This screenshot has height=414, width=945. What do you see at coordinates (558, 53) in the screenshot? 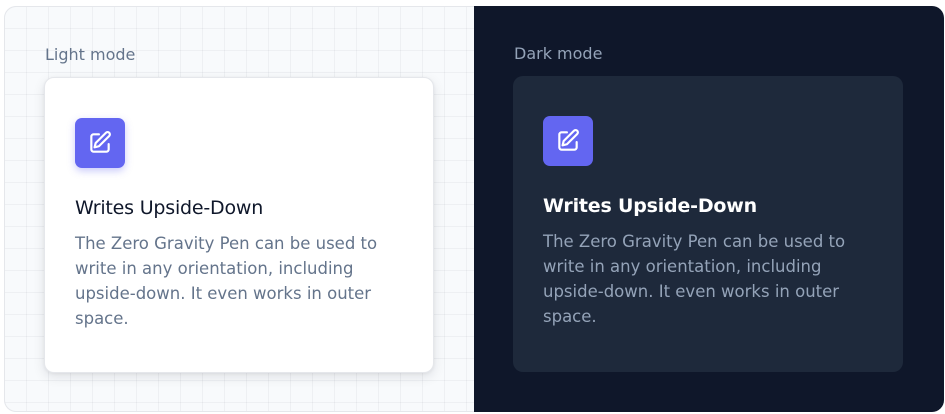
I see `dark-mode-label: Dark mode` at bounding box center [558, 53].